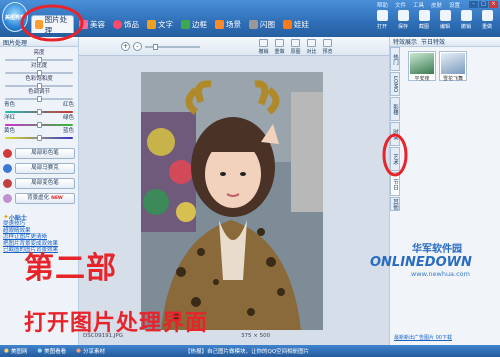 The image size is (500, 357). I want to click on watermark: 华军软件园 ONLINEDOWN www.newhua.com, so click(425, 259).